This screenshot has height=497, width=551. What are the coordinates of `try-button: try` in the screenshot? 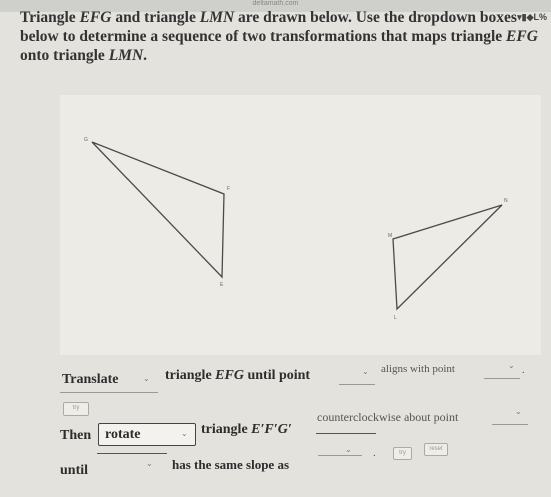 It's located at (76, 409).